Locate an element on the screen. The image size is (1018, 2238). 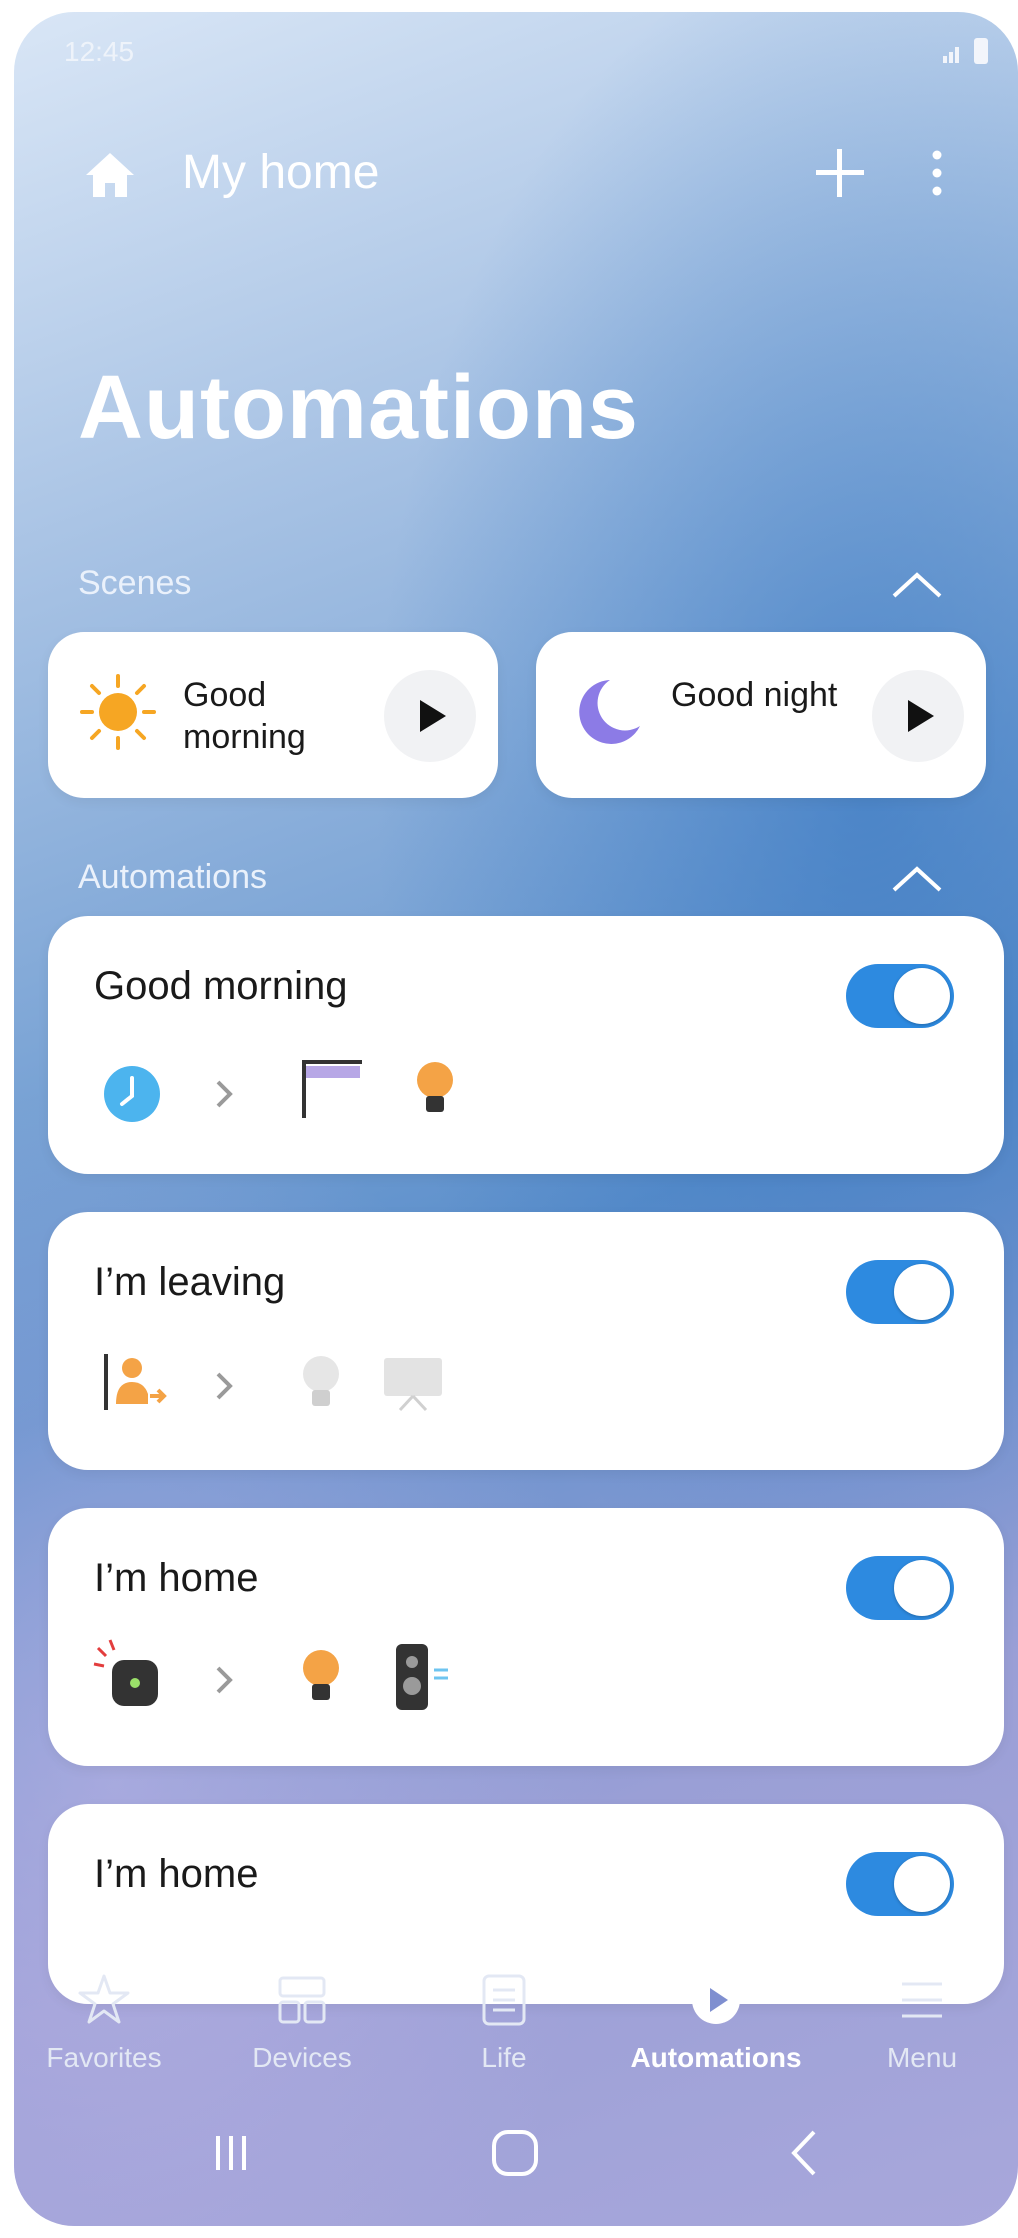
home-selector: My home is located at coordinates (280, 172).